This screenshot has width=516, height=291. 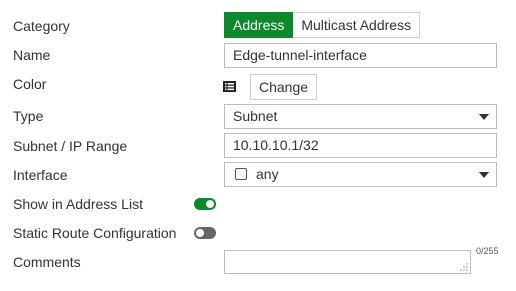 What do you see at coordinates (47, 262) in the screenshot?
I see `comments-label: Comments` at bounding box center [47, 262].